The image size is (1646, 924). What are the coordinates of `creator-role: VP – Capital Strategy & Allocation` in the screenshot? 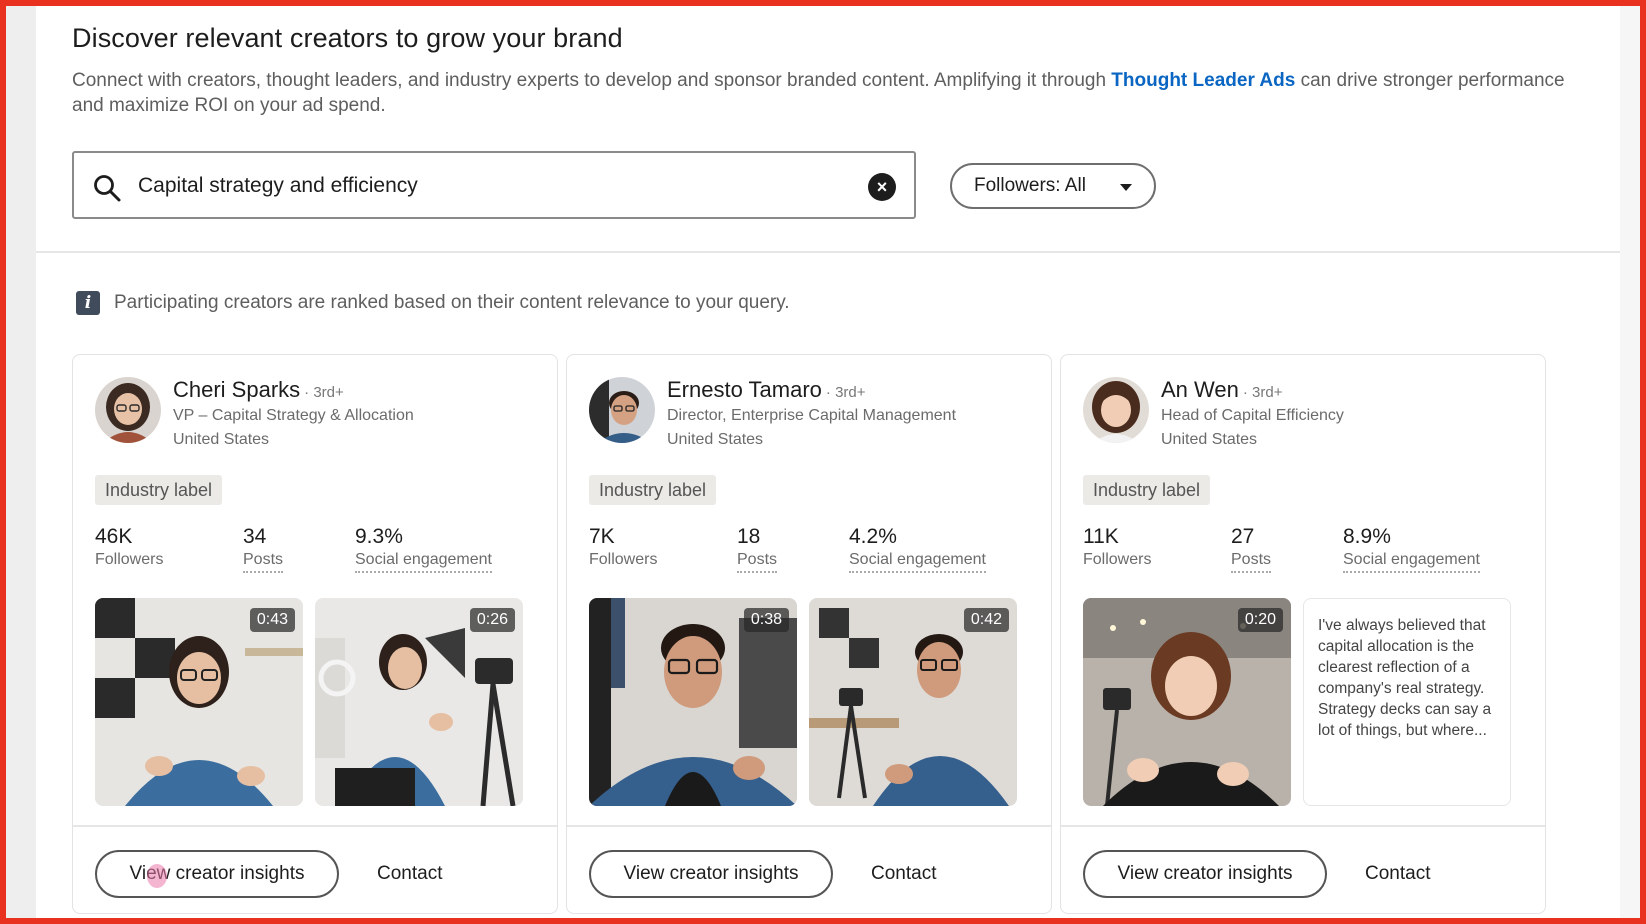 It's located at (293, 415).